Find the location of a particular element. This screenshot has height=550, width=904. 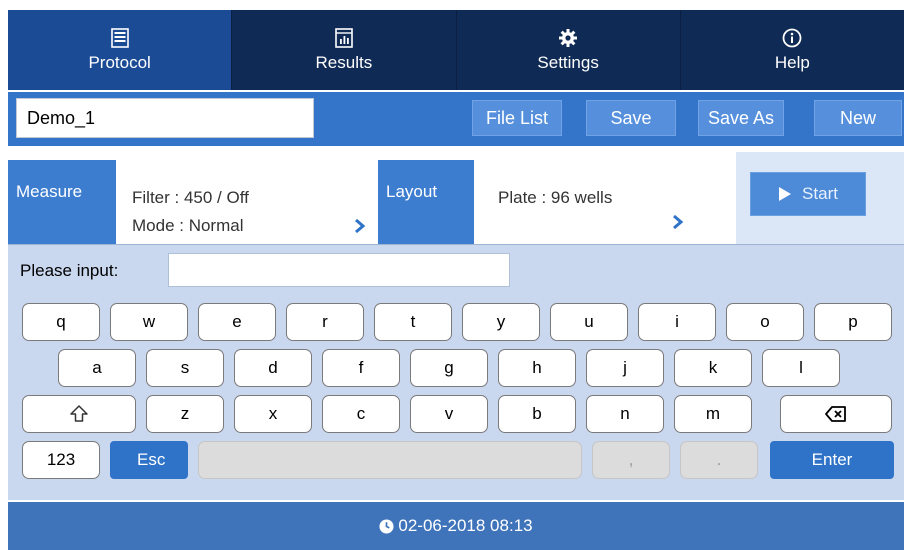

key-n: n is located at coordinates (625, 414).